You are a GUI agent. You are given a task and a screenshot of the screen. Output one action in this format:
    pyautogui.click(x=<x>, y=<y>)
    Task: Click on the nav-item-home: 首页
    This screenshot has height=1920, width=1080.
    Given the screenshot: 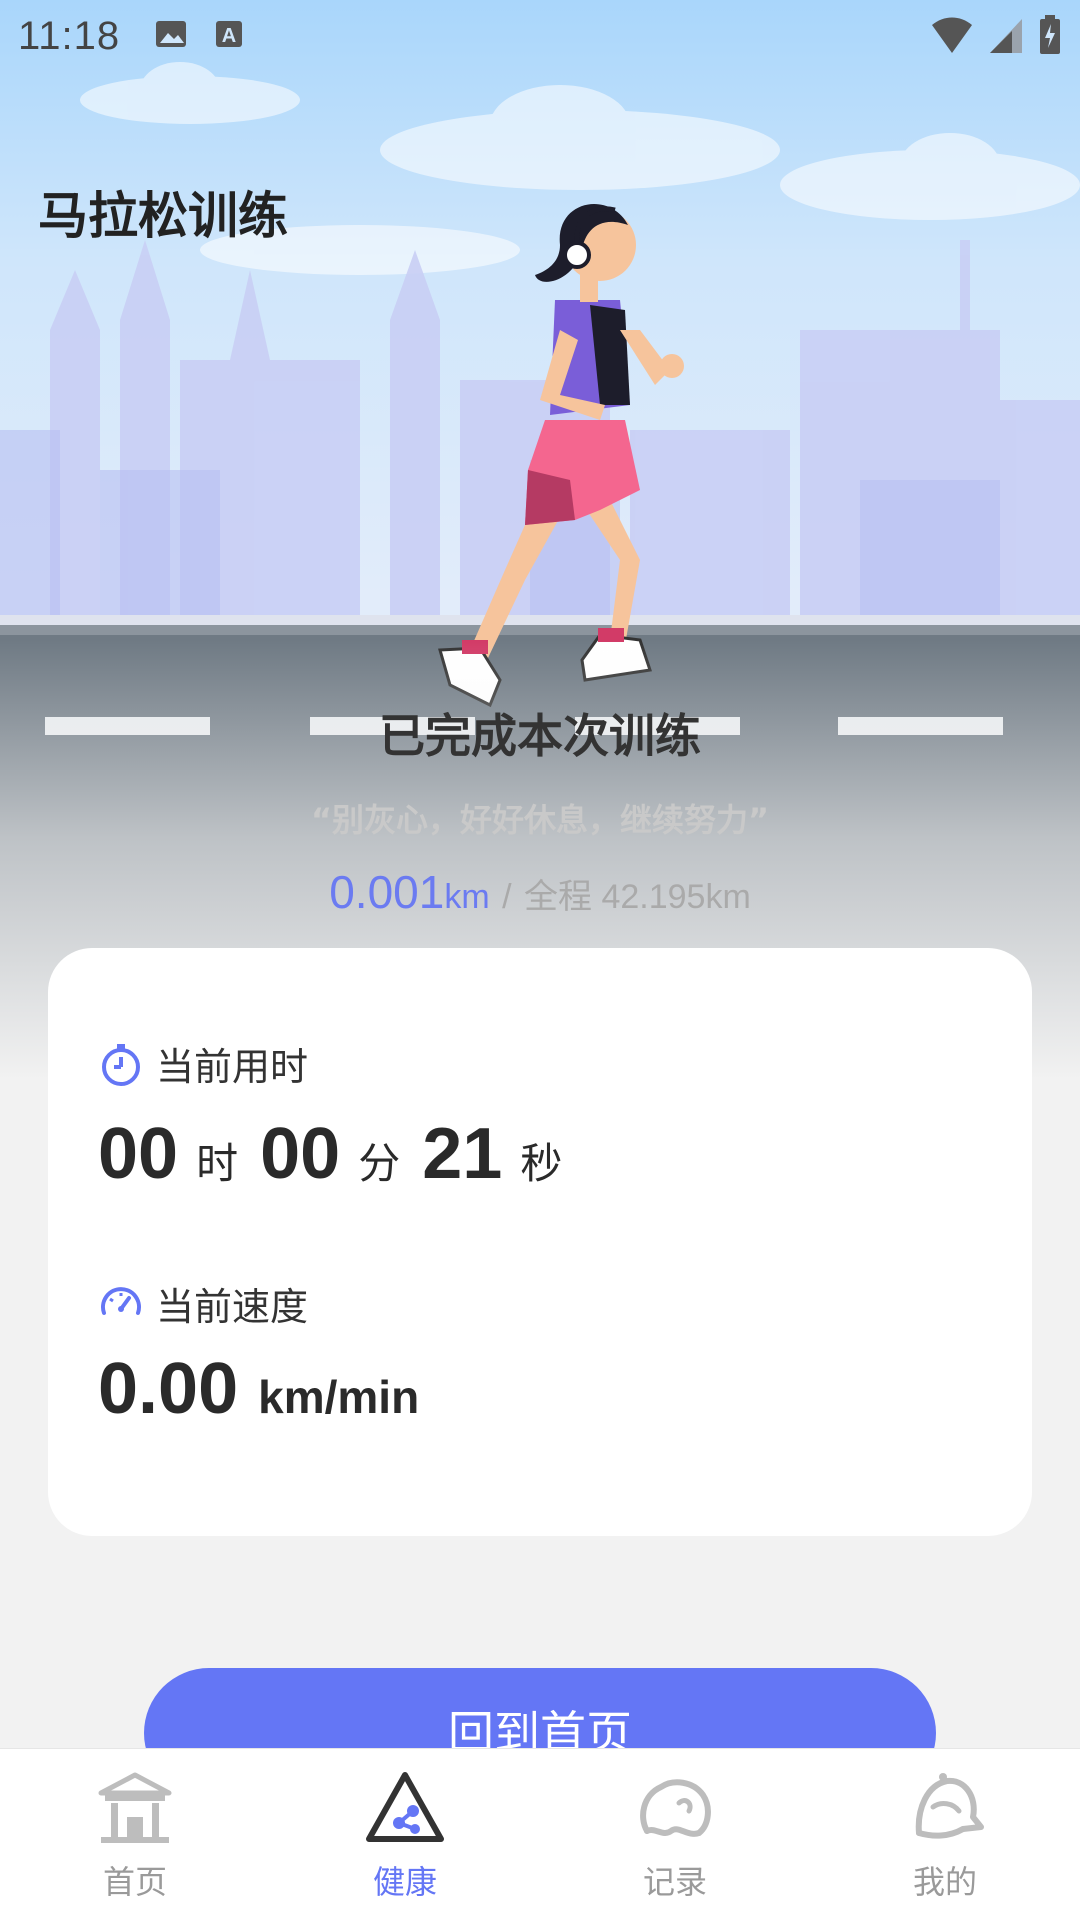 What is the action you would take?
    pyautogui.click(x=135, y=1834)
    